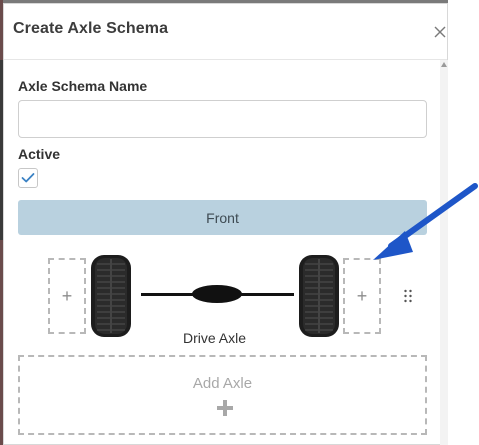 This screenshot has width=479, height=445. I want to click on close-icon, so click(440, 32).